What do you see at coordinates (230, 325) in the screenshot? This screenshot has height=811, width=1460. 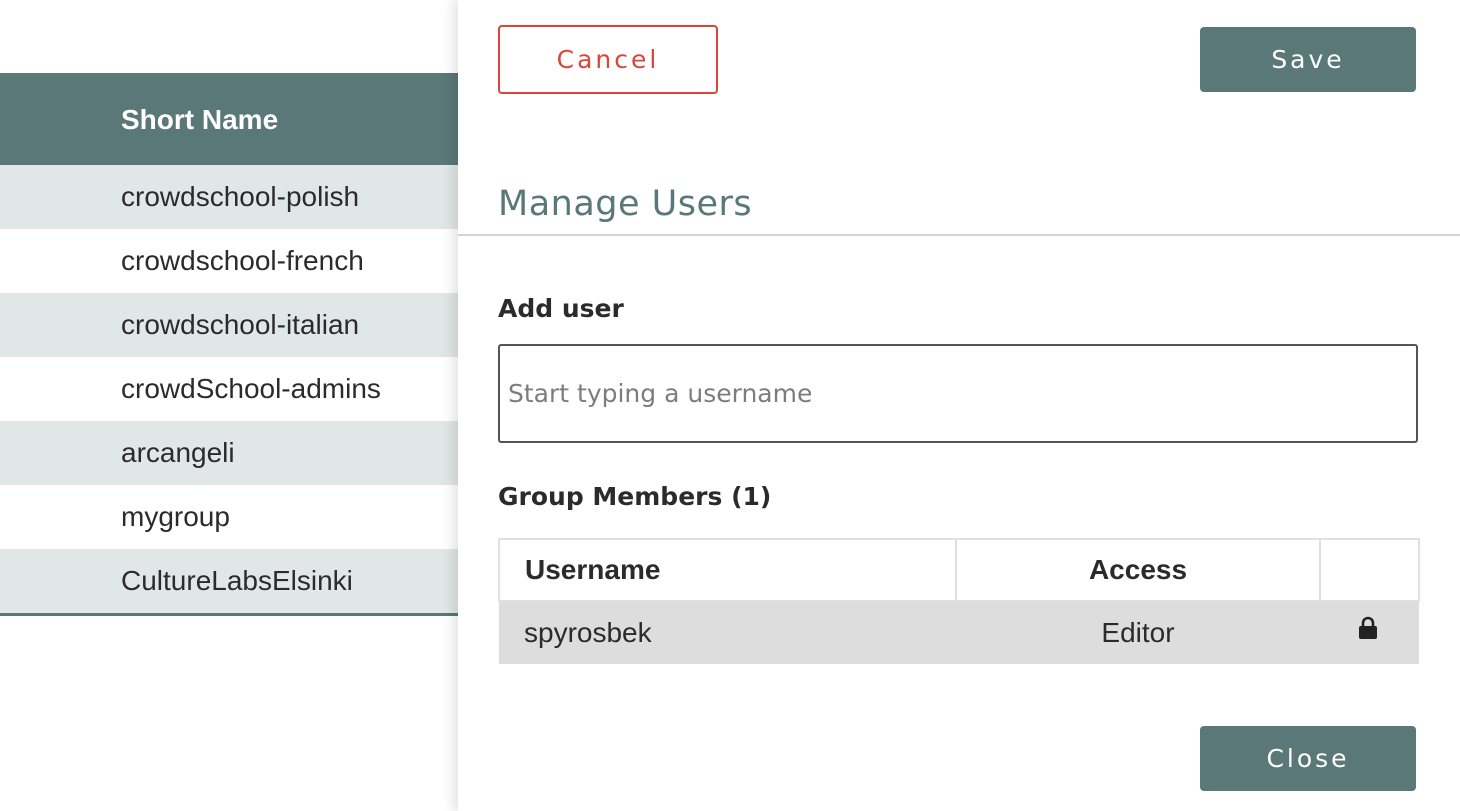 I see `list-item: crowdschool-italian` at bounding box center [230, 325].